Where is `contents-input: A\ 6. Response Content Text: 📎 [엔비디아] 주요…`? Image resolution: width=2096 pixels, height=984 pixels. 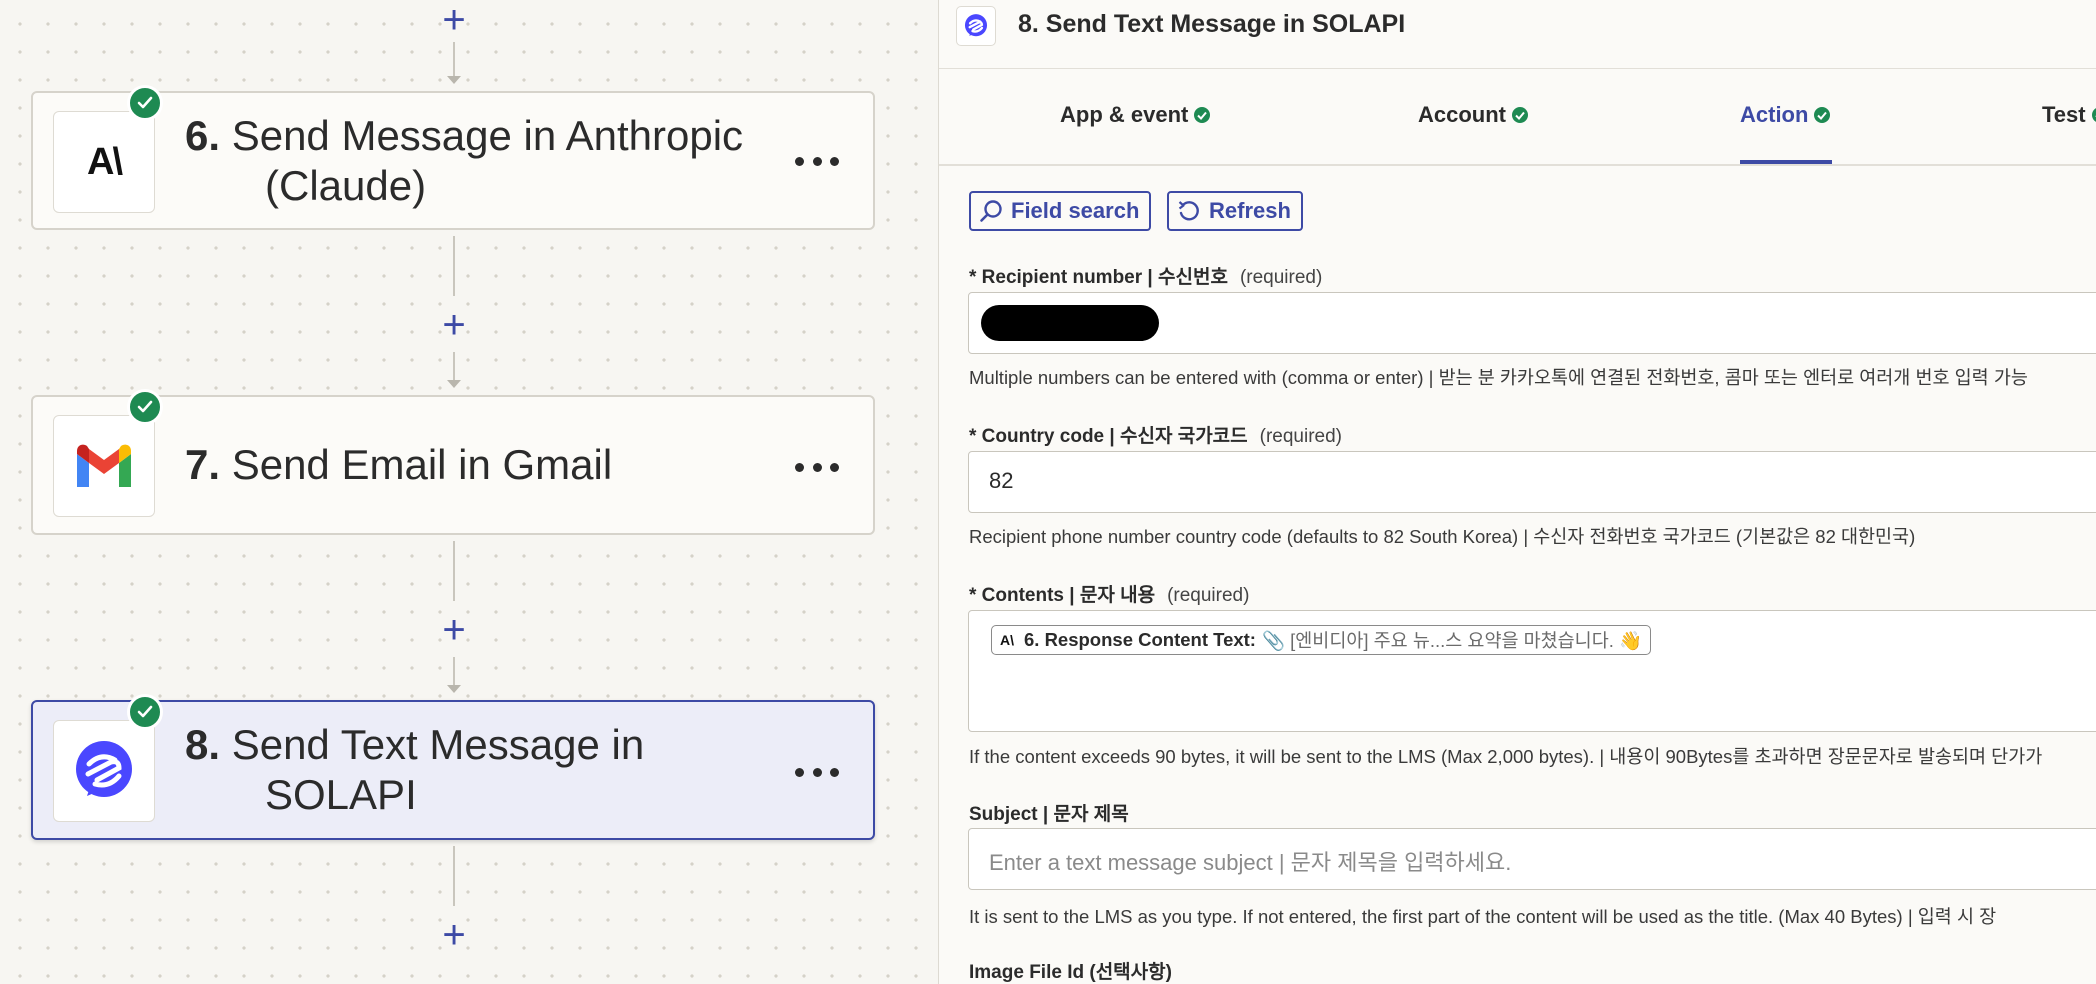
contents-input: A\ 6. Response Content Text: 📎 [엔비디아] 주요… is located at coordinates (1532, 671).